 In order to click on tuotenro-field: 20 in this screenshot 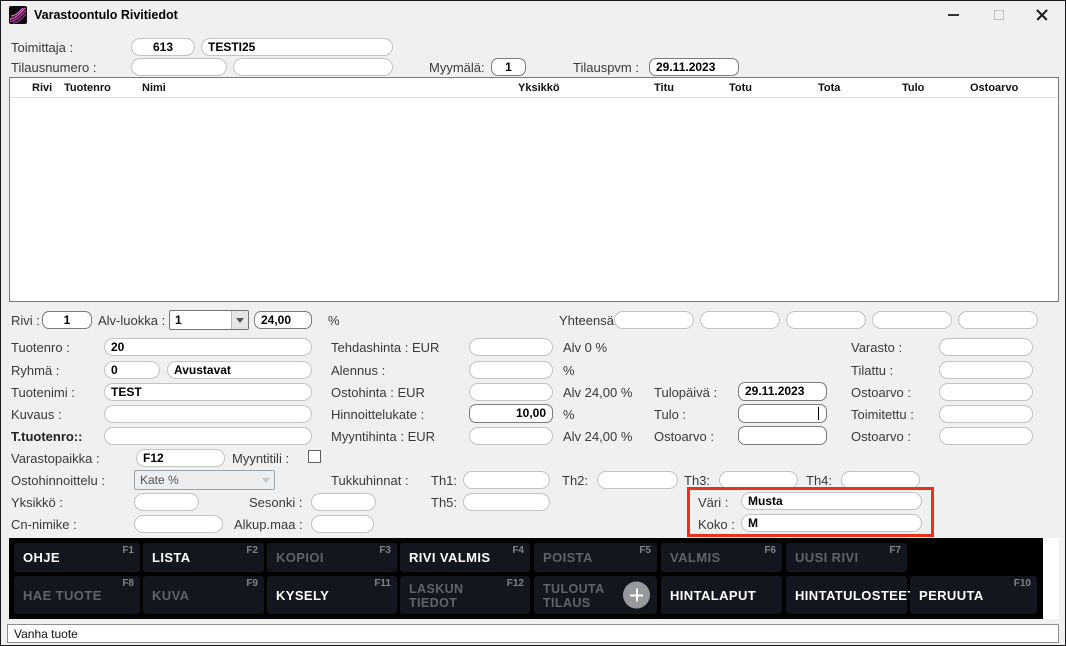, I will do `click(208, 347)`.